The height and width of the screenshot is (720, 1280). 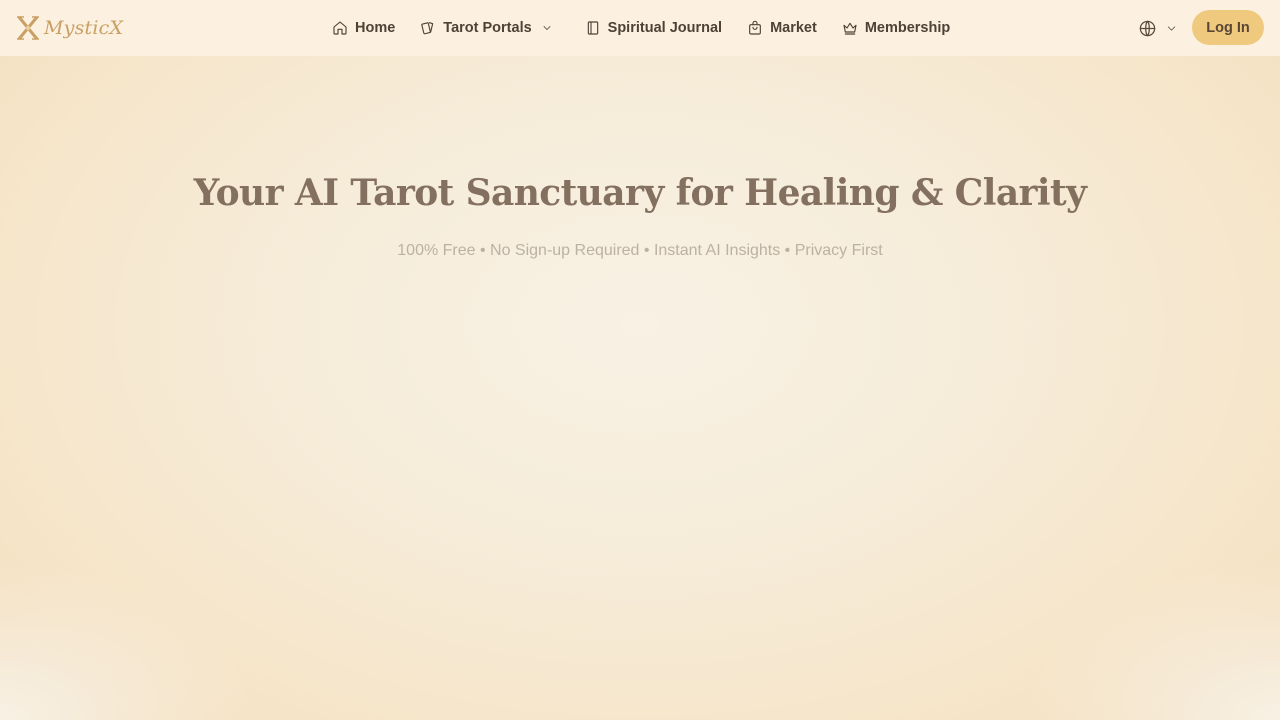 I want to click on background-glow-left, so click(x=130, y=640).